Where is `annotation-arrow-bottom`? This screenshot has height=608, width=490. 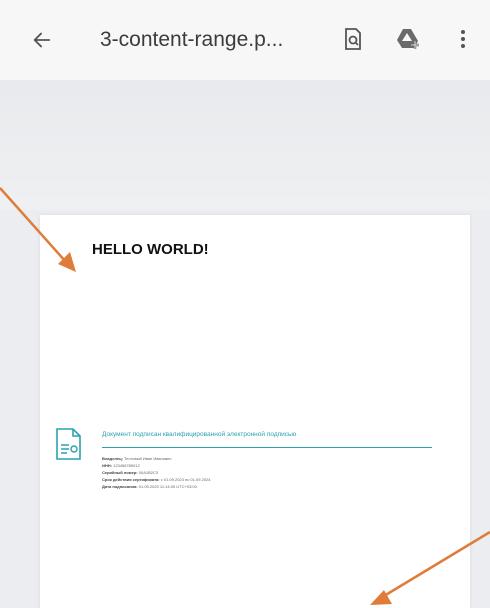 annotation-arrow-bottom is located at coordinates (430, 567).